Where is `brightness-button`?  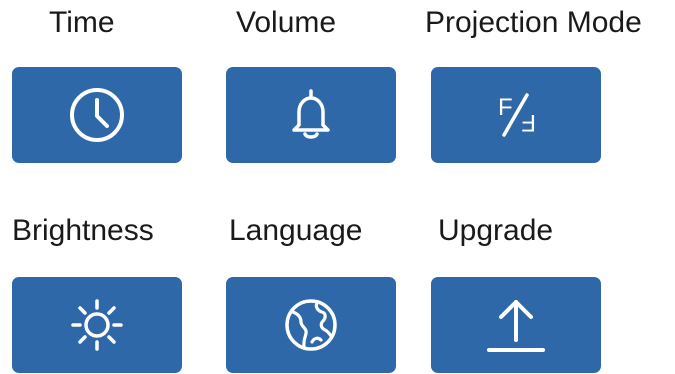
brightness-button is located at coordinates (97, 325).